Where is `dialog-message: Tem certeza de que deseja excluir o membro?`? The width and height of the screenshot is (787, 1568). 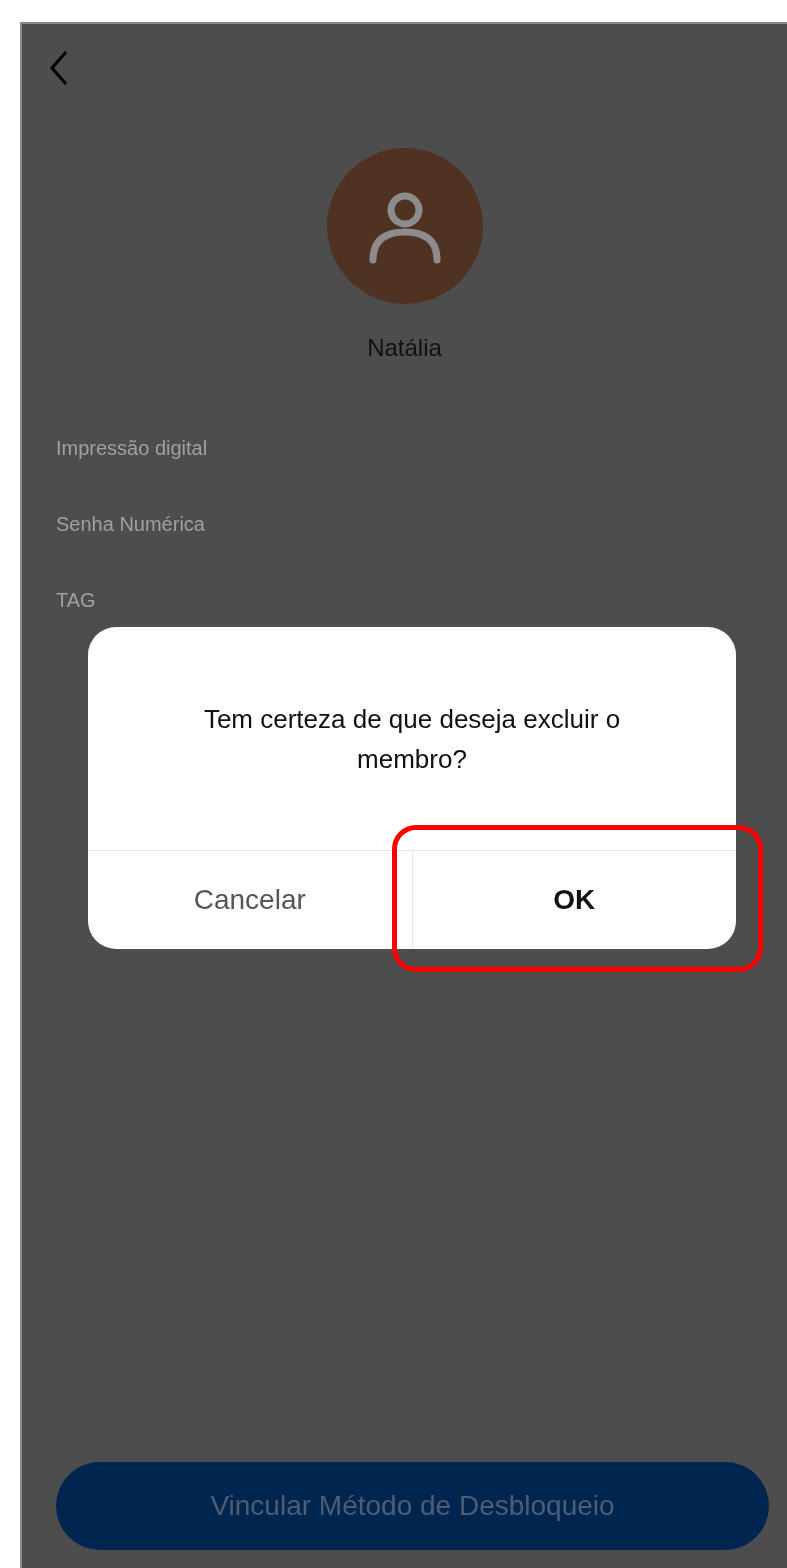
dialog-message: Tem certeza de que deseja excluir o membro? is located at coordinates (412, 739).